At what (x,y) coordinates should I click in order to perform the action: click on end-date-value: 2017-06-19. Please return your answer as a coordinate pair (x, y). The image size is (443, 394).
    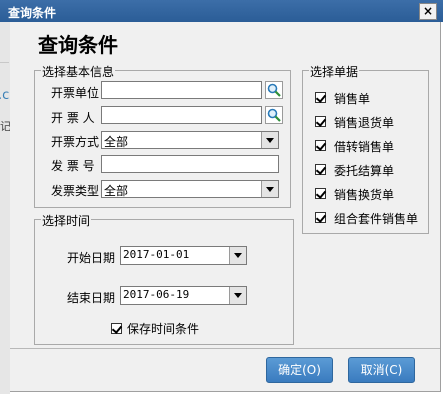
    Looking at the image, I should click on (156, 294).